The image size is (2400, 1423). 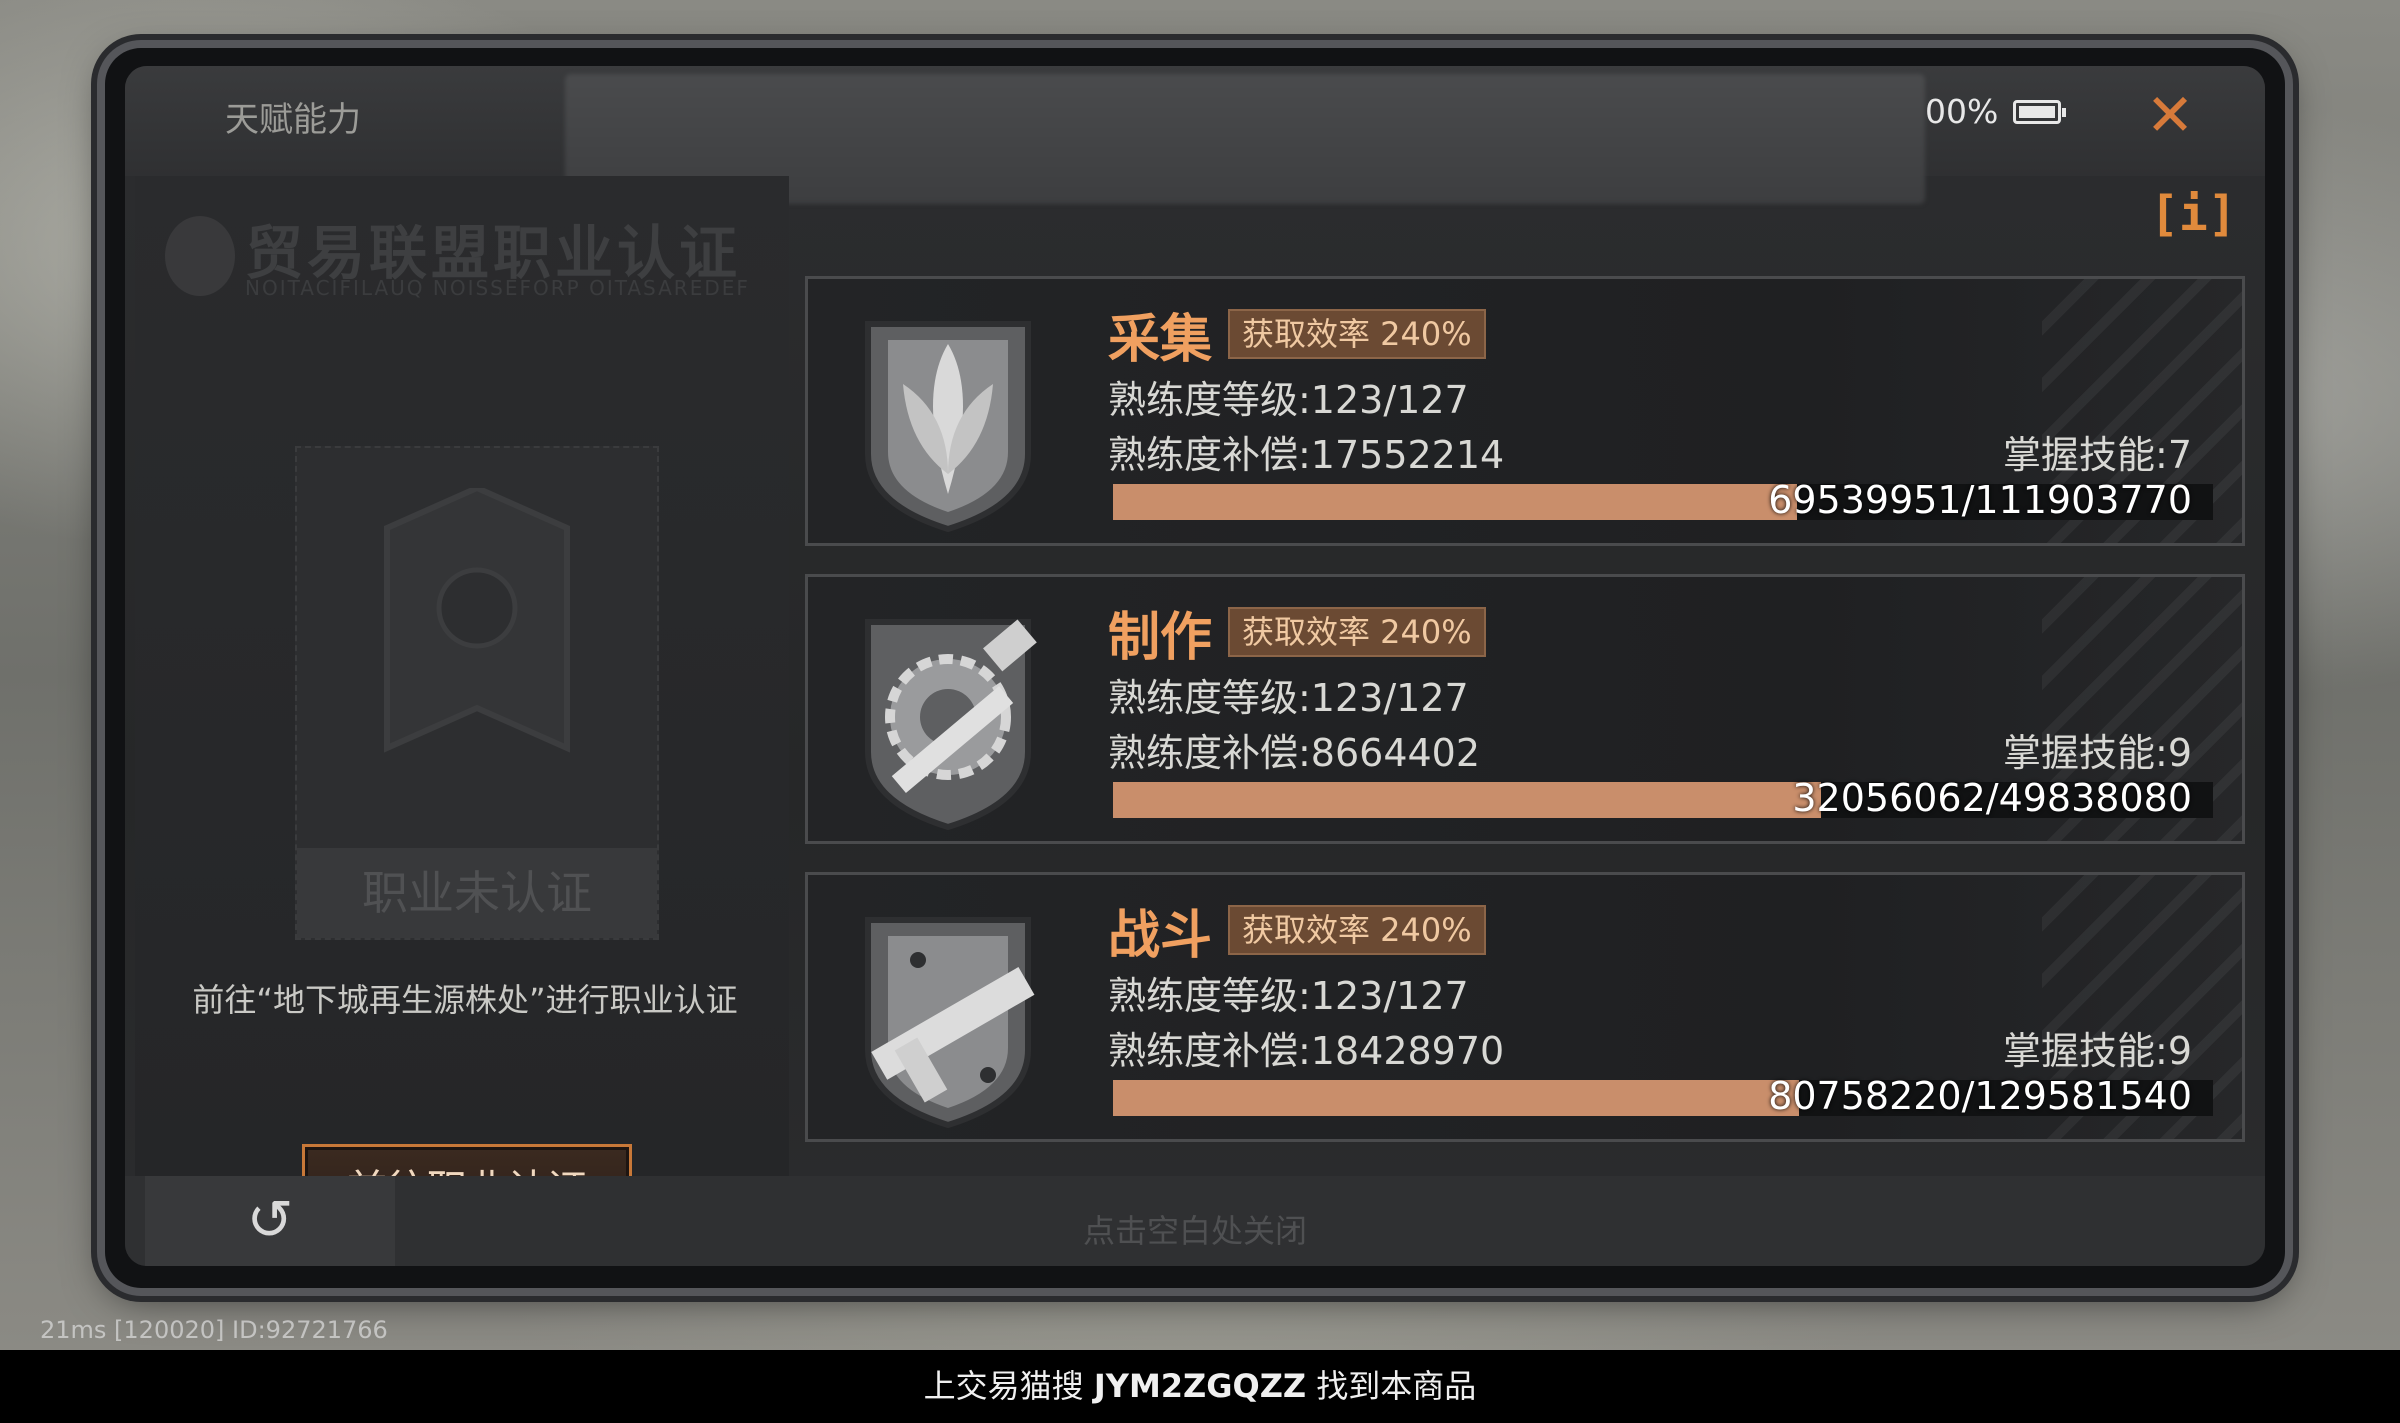 What do you see at coordinates (2170, 115) in the screenshot?
I see `close-button: ✕` at bounding box center [2170, 115].